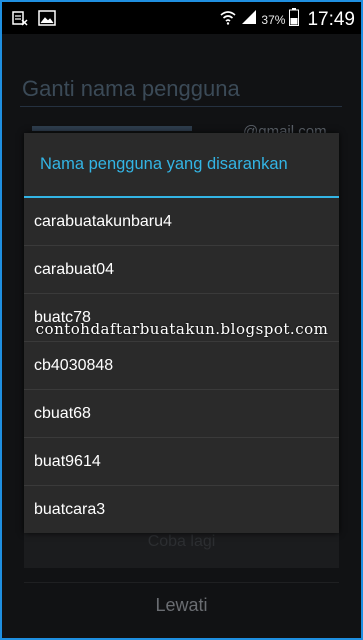  What do you see at coordinates (164, 164) in the screenshot?
I see `dialog-title: Nama pengguna yang disarankan` at bounding box center [164, 164].